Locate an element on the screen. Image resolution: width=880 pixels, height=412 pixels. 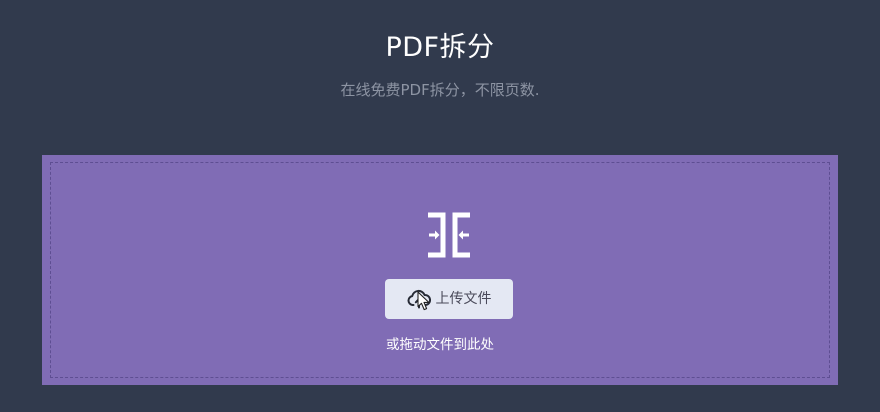
upload-file-button: 上传文件 is located at coordinates (449, 299).